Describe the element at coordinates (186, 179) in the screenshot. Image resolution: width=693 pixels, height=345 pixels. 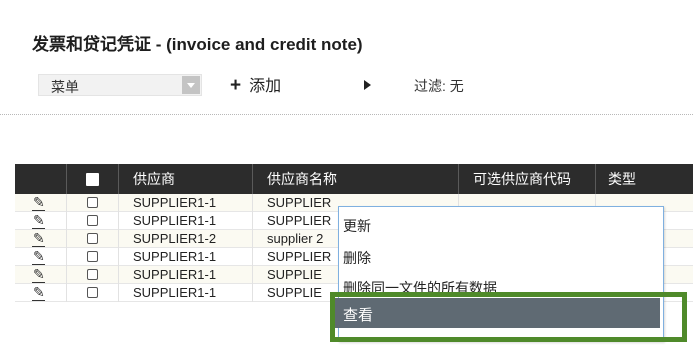
I see `header-supplier: 供应商` at that location.